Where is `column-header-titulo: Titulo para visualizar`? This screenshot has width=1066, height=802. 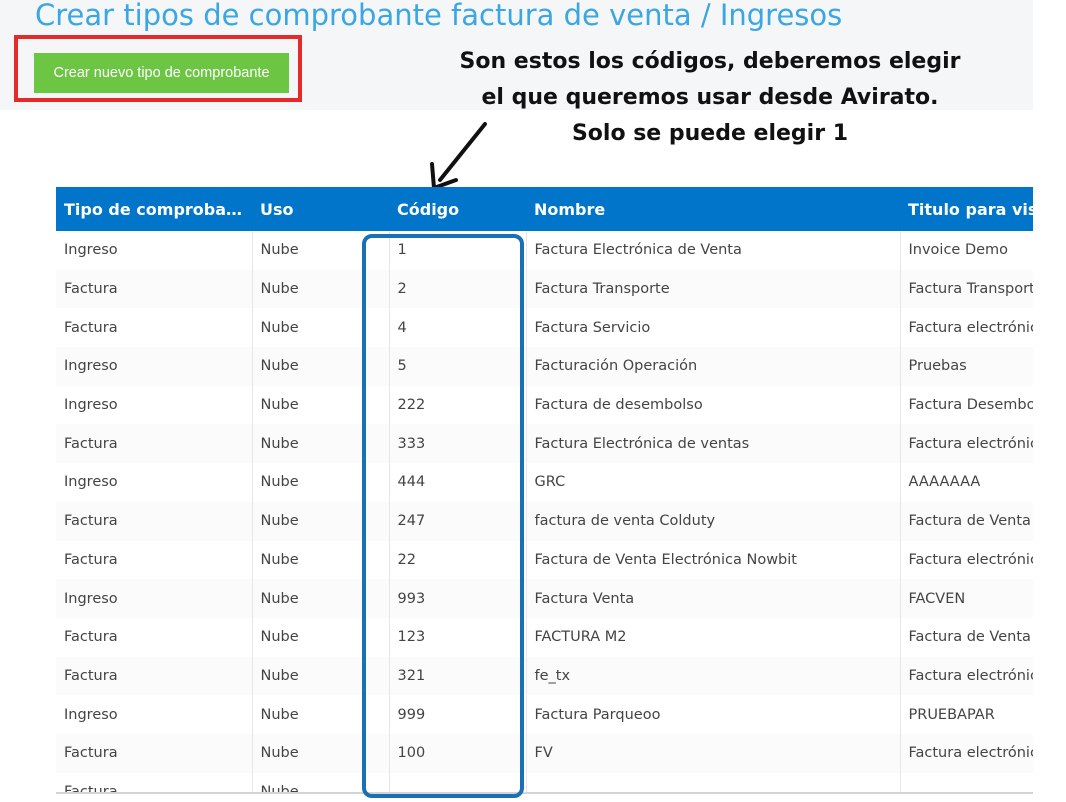
column-header-titulo: Titulo para visualizar is located at coordinates (966, 209).